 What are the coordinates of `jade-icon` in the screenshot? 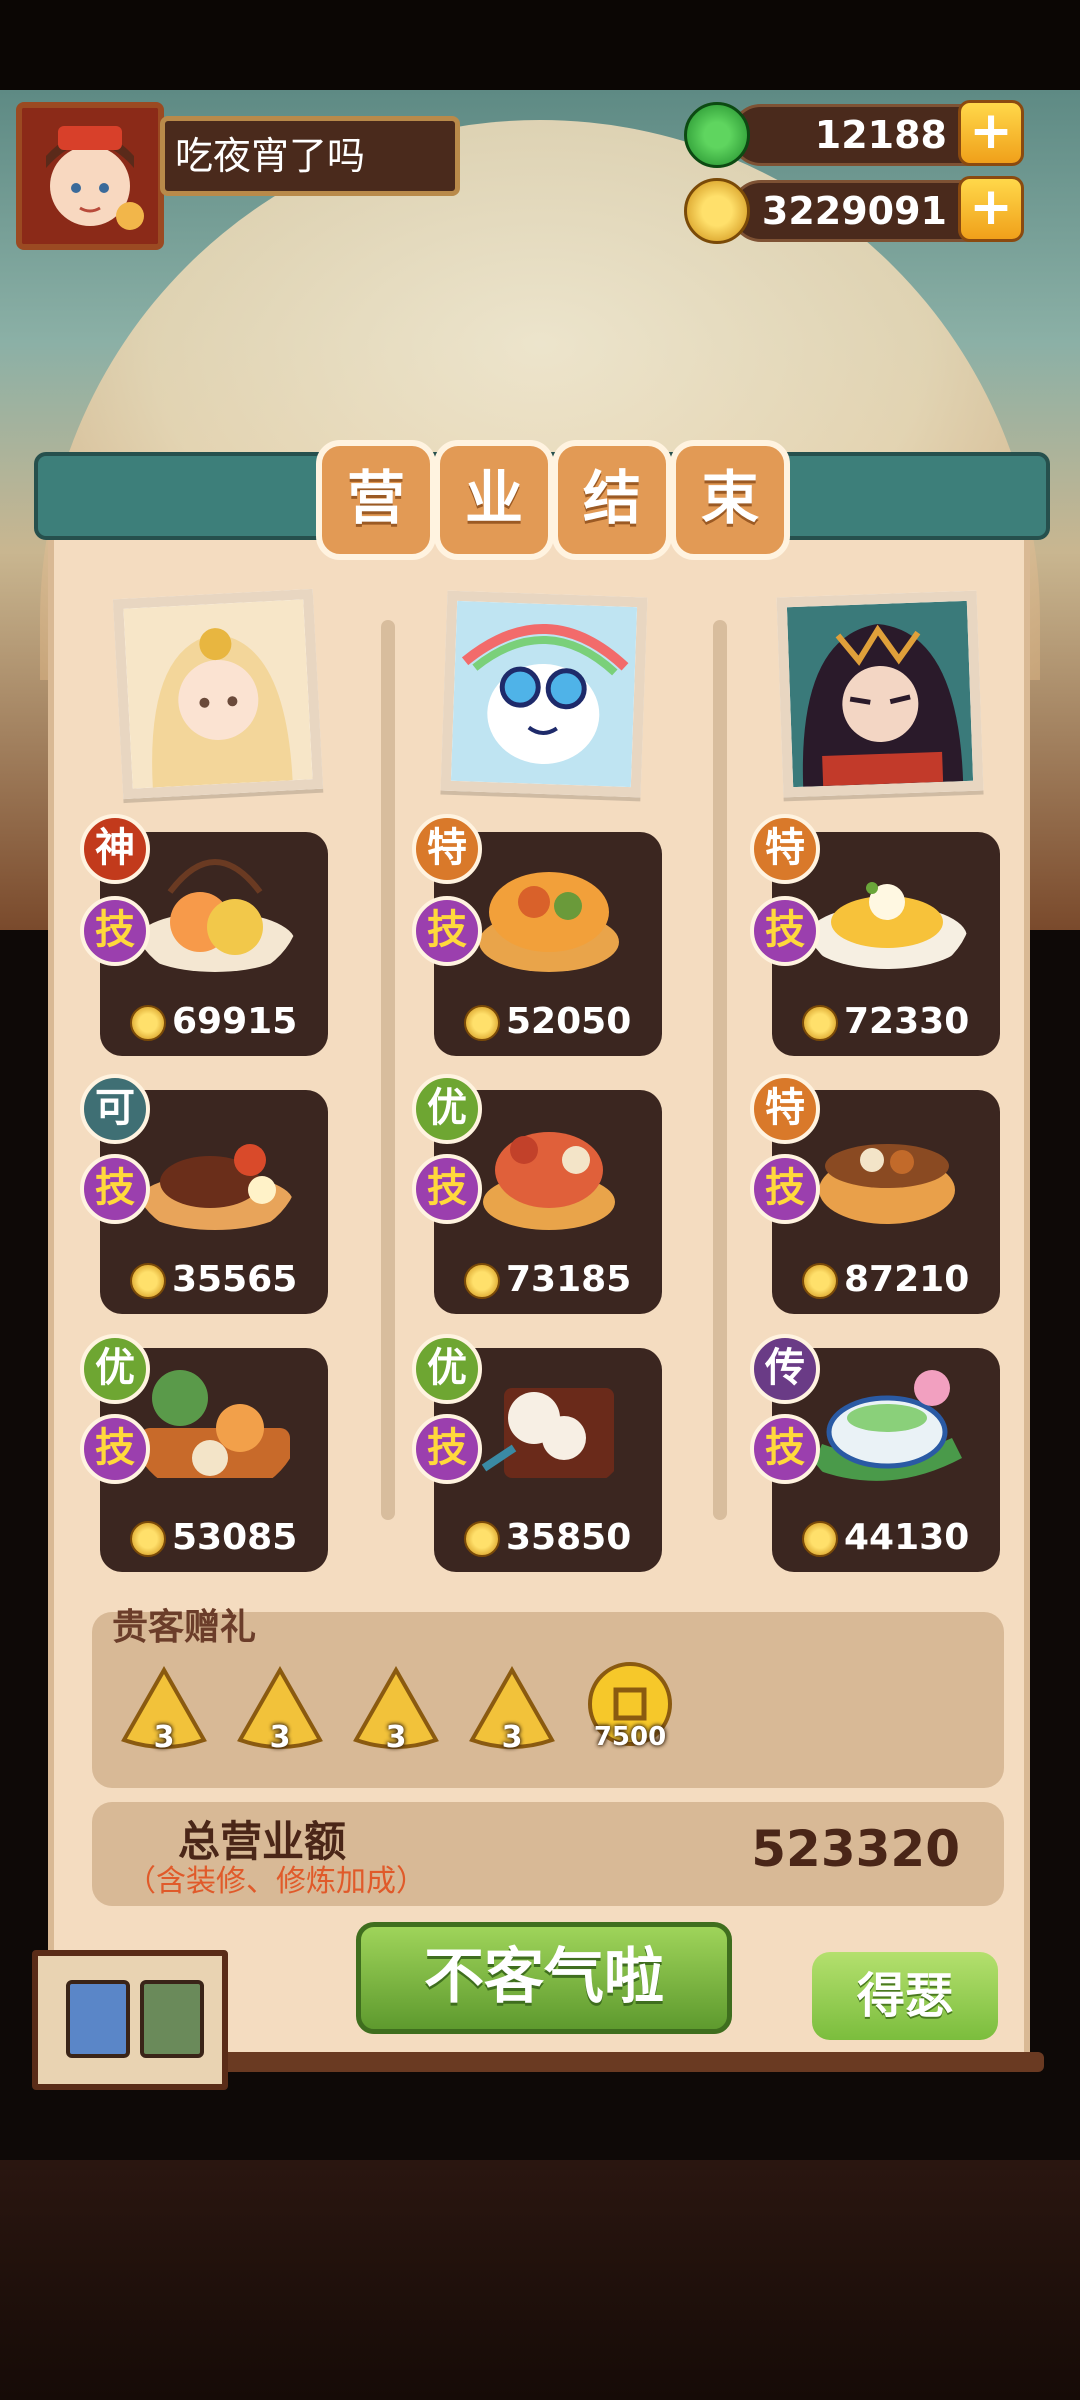 It's located at (717, 135).